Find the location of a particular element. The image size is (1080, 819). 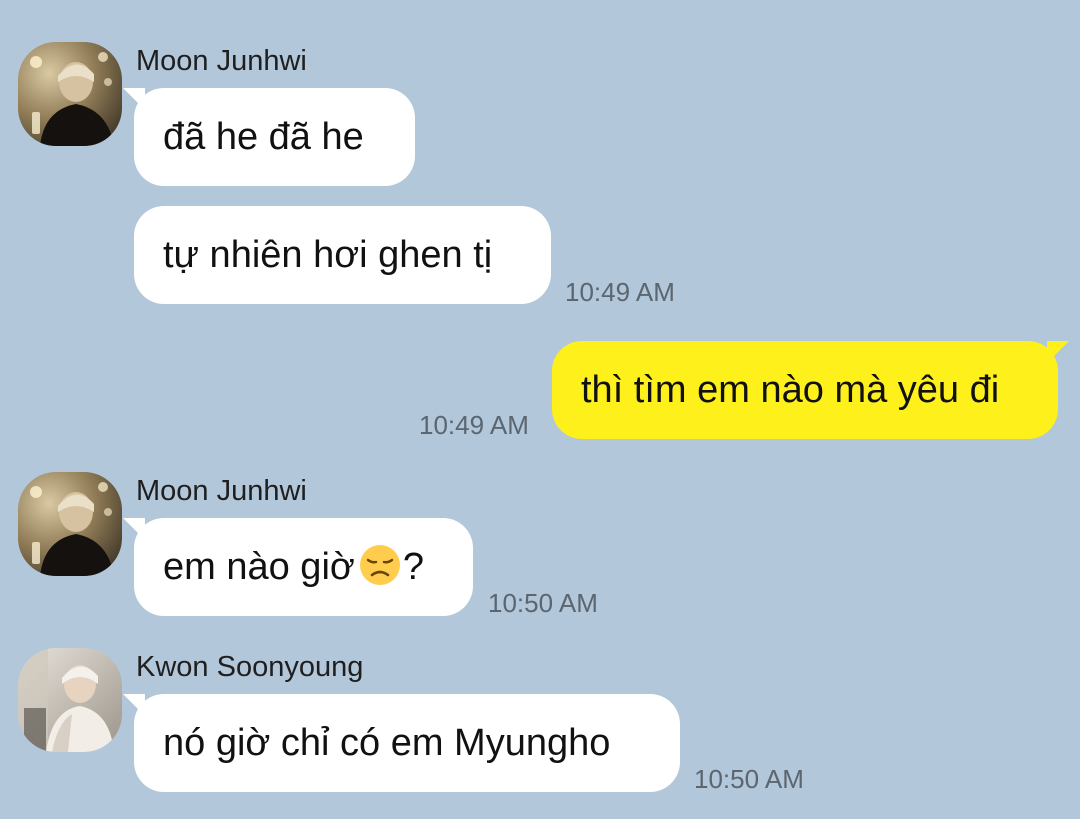

my-message-bubble: thì tìm em nào mà yêu đi is located at coordinates (810, 390).